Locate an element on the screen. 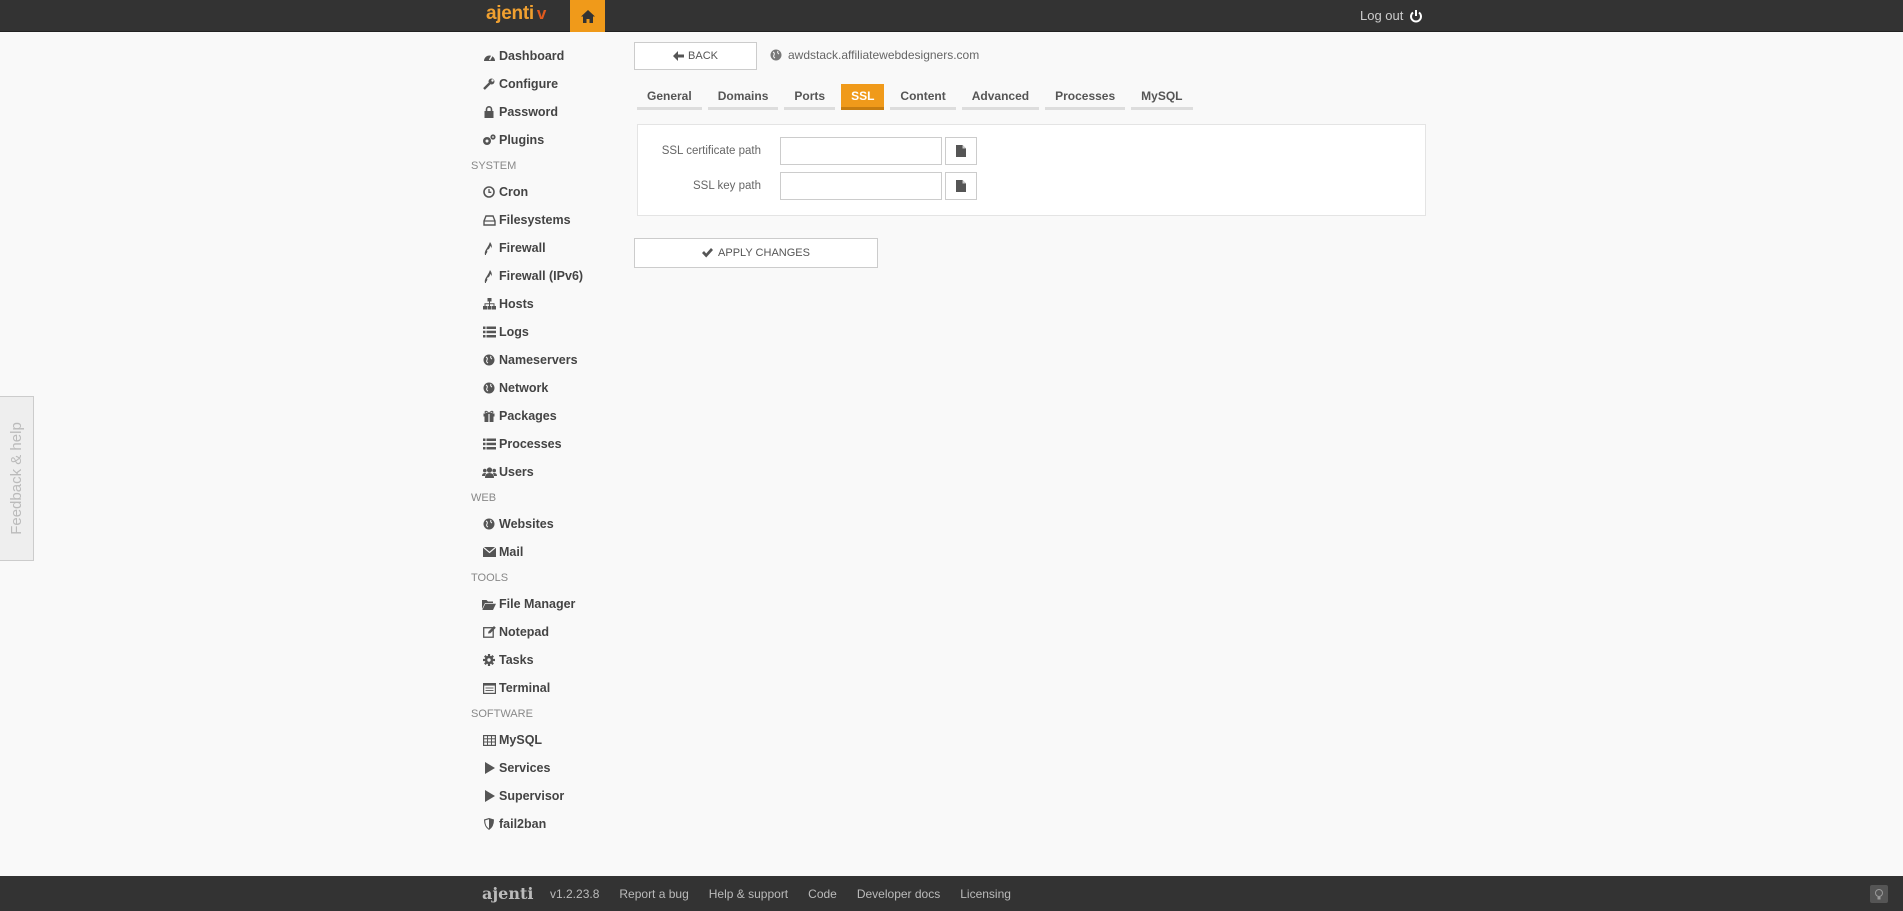 Image resolution: width=1903 pixels, height=911 pixels. lightbulb-button is located at coordinates (1879, 894).